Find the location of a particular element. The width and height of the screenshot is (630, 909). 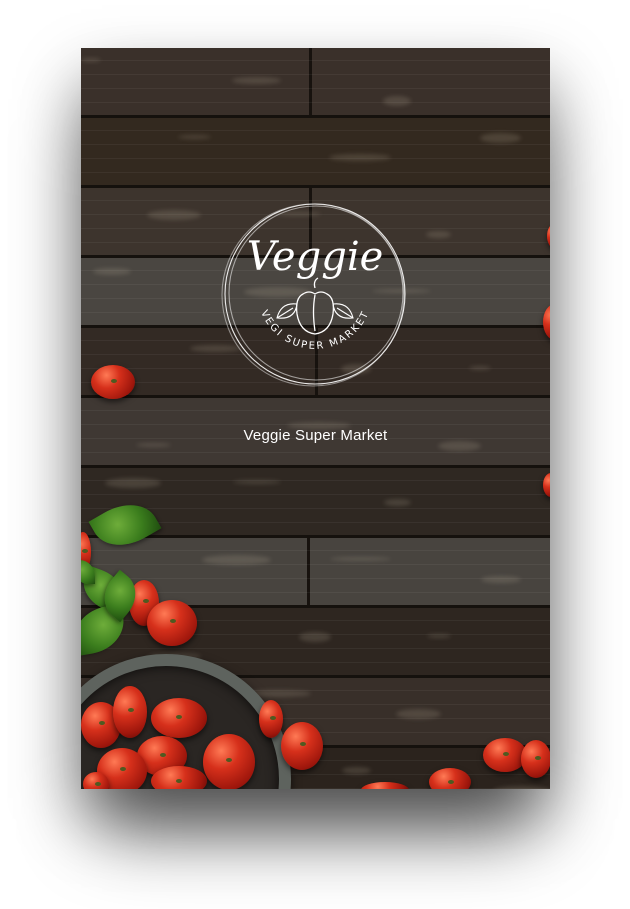

pepper-icon is located at coordinates (315, 306).